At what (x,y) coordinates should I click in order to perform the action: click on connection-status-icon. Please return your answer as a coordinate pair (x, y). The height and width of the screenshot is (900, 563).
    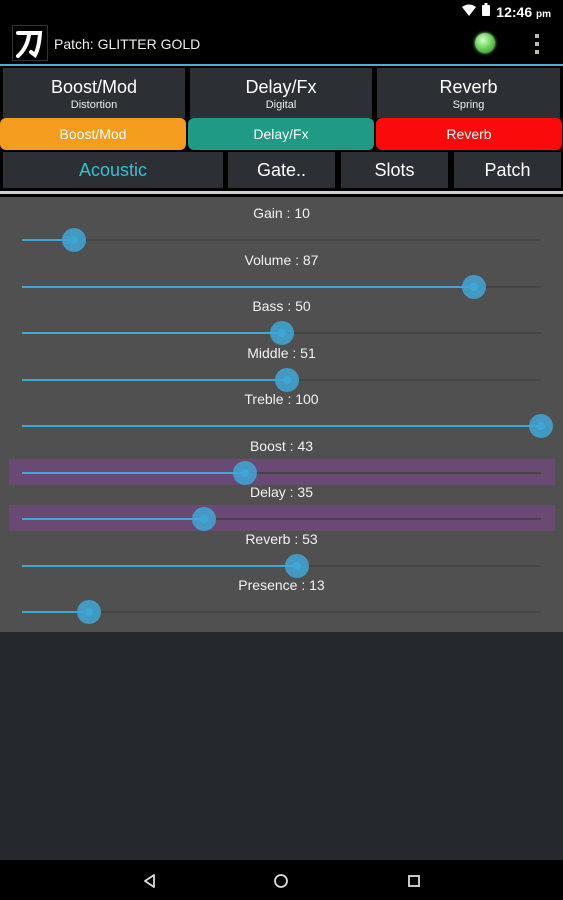
    Looking at the image, I should click on (485, 43).